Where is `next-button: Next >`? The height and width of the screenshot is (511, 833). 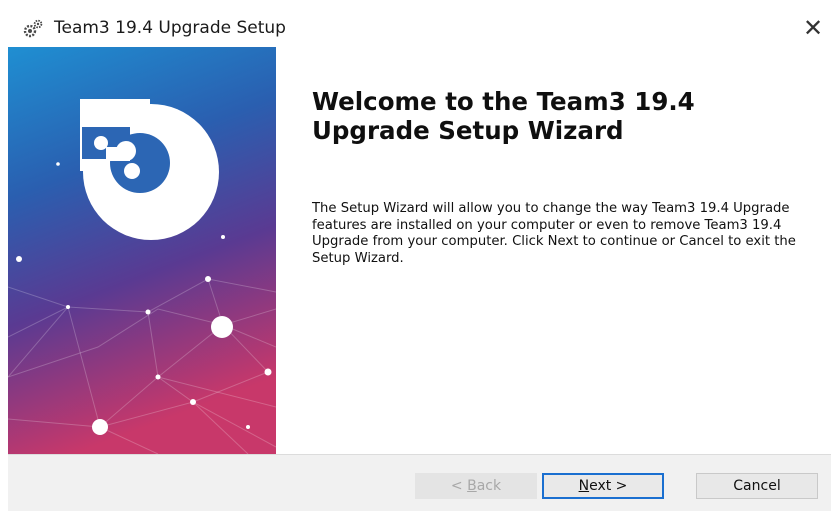 next-button: Next > is located at coordinates (603, 486).